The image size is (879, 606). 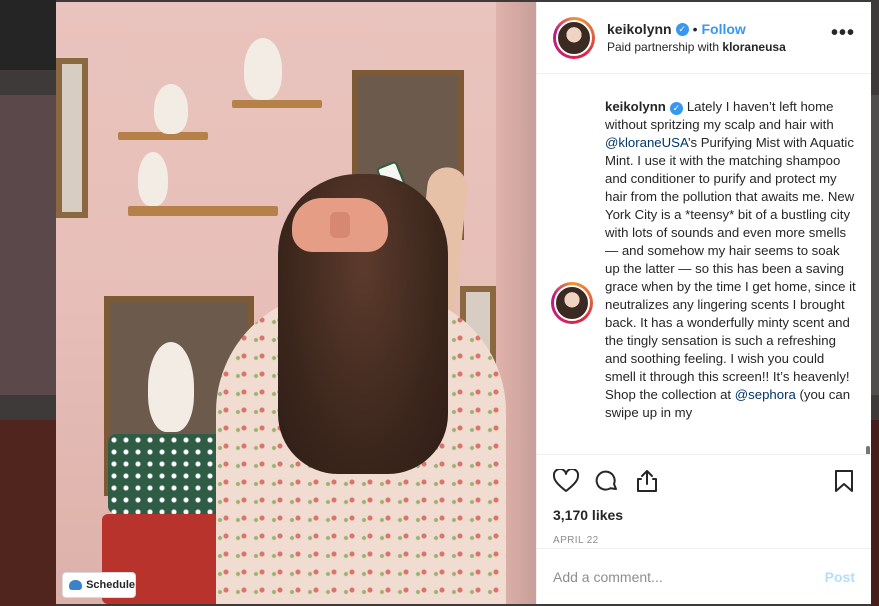 I want to click on partner-link: kloraneusa, so click(x=753, y=47).